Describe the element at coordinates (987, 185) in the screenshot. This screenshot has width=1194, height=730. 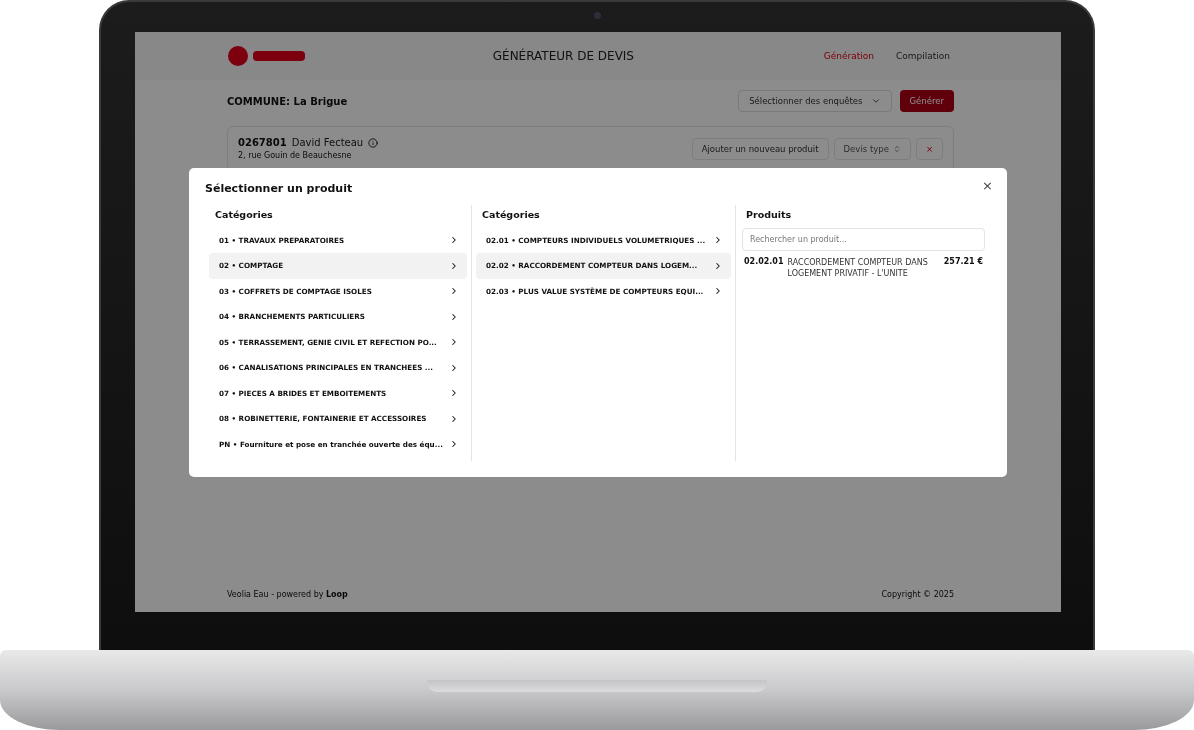
I see `close-button: ×` at that location.